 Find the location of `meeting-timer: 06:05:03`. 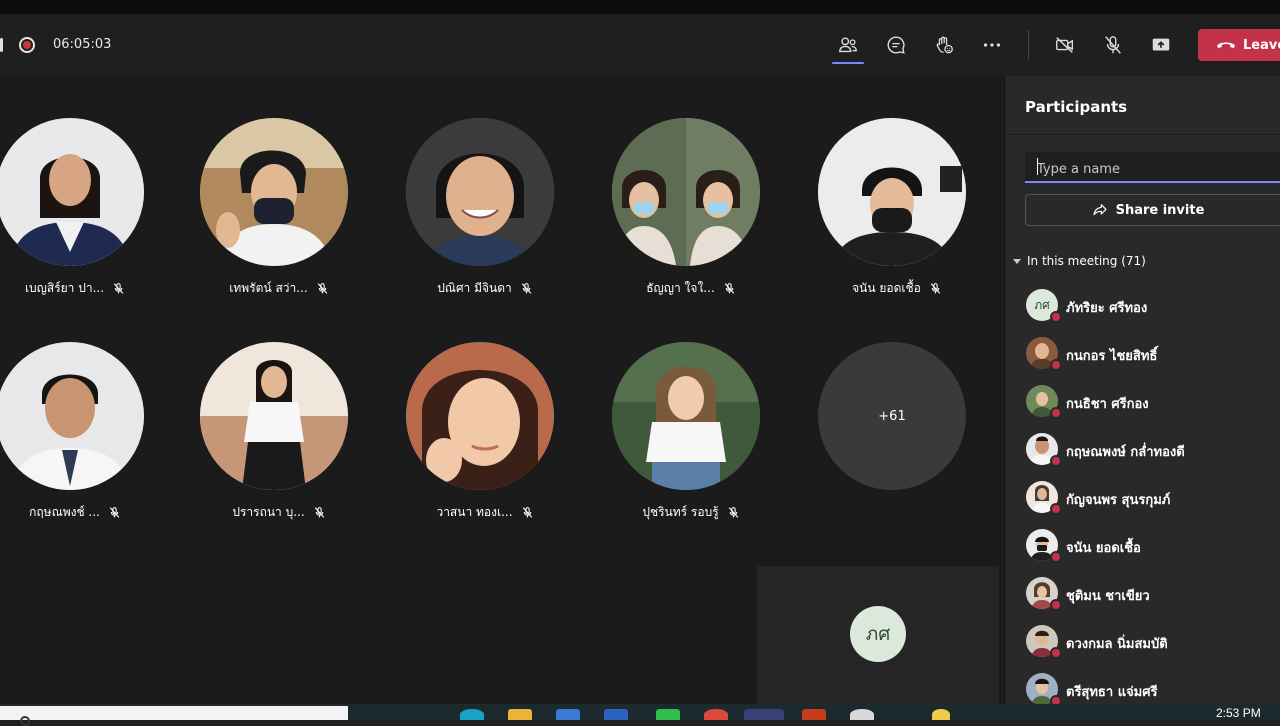

meeting-timer: 06:05:03 is located at coordinates (82, 44).